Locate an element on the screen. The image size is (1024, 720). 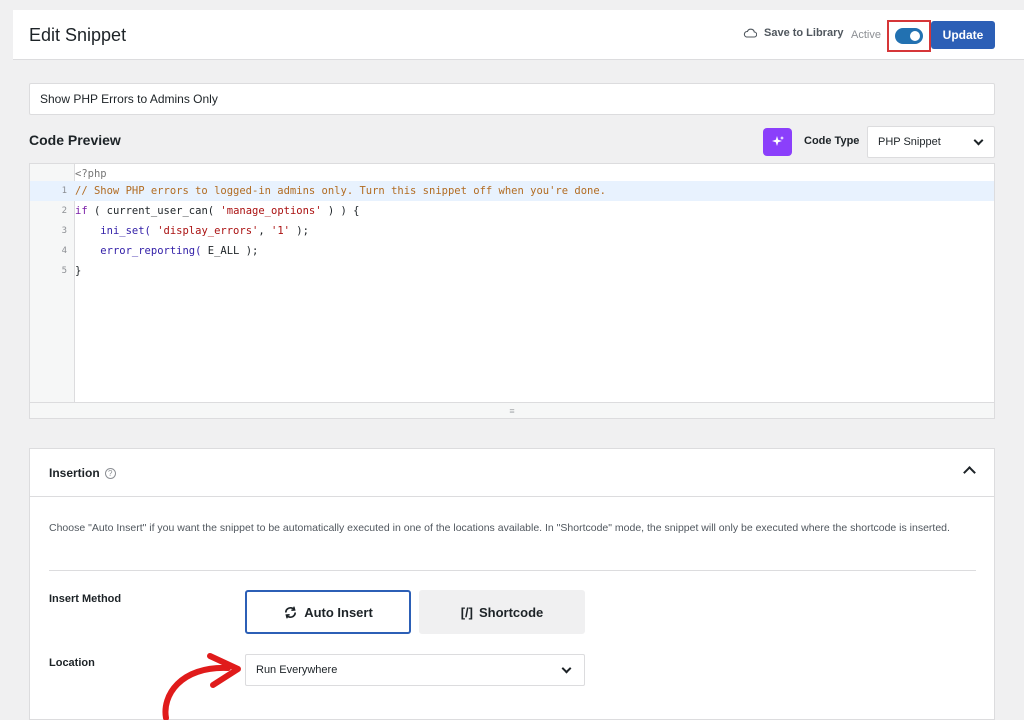
editor-resize-handle: ≡ is located at coordinates (512, 410).